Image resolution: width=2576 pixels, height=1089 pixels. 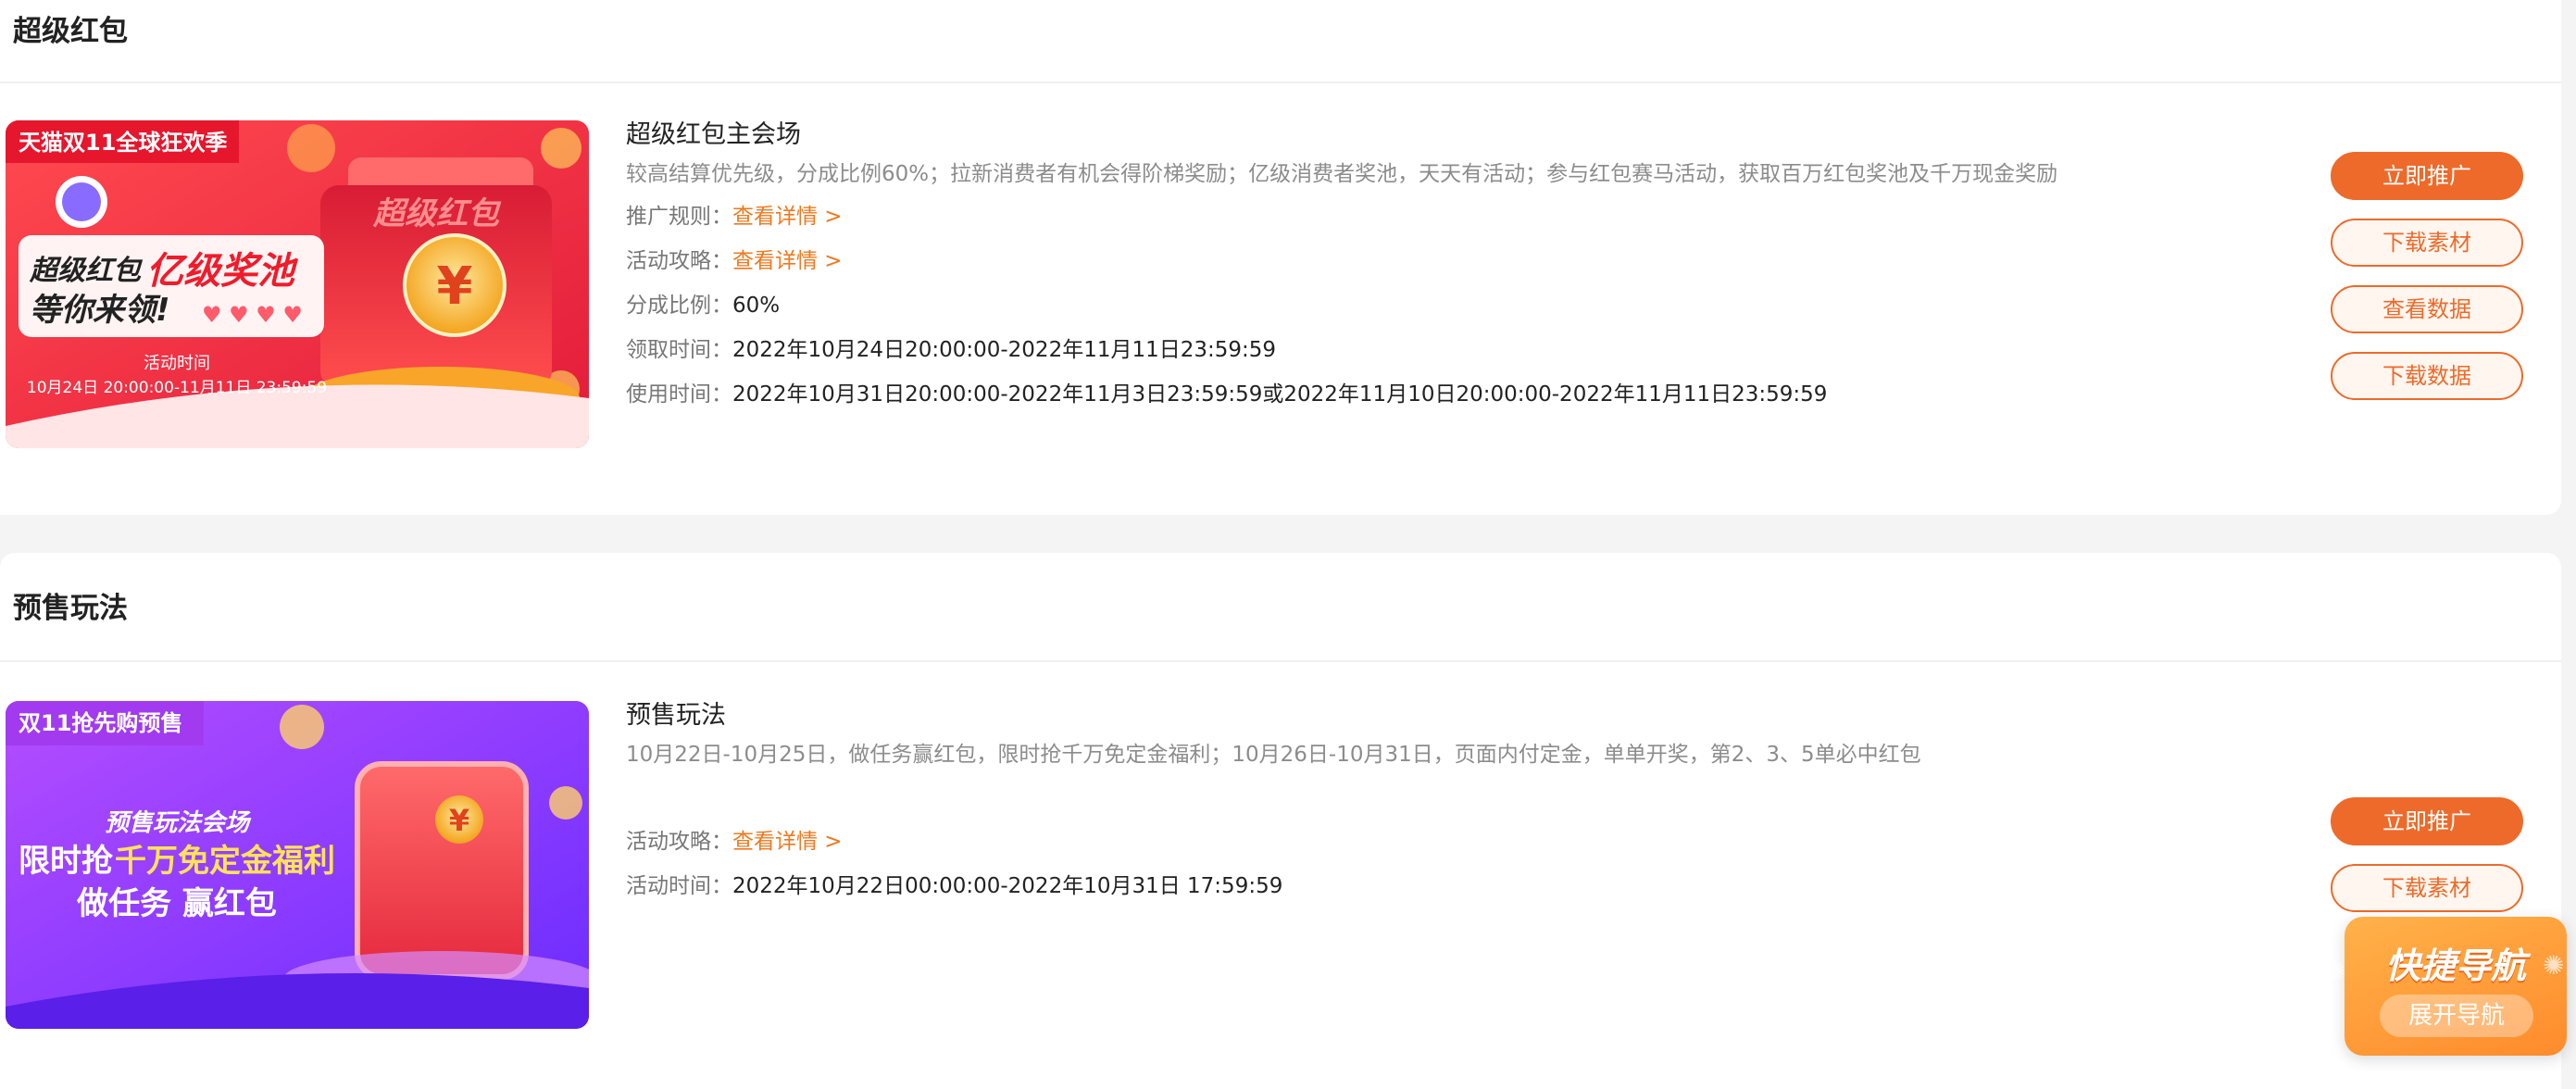 I want to click on row-value: 2022年10月22日00:00:00-2022年10月31日 17:59:59, so click(x=1007, y=886).